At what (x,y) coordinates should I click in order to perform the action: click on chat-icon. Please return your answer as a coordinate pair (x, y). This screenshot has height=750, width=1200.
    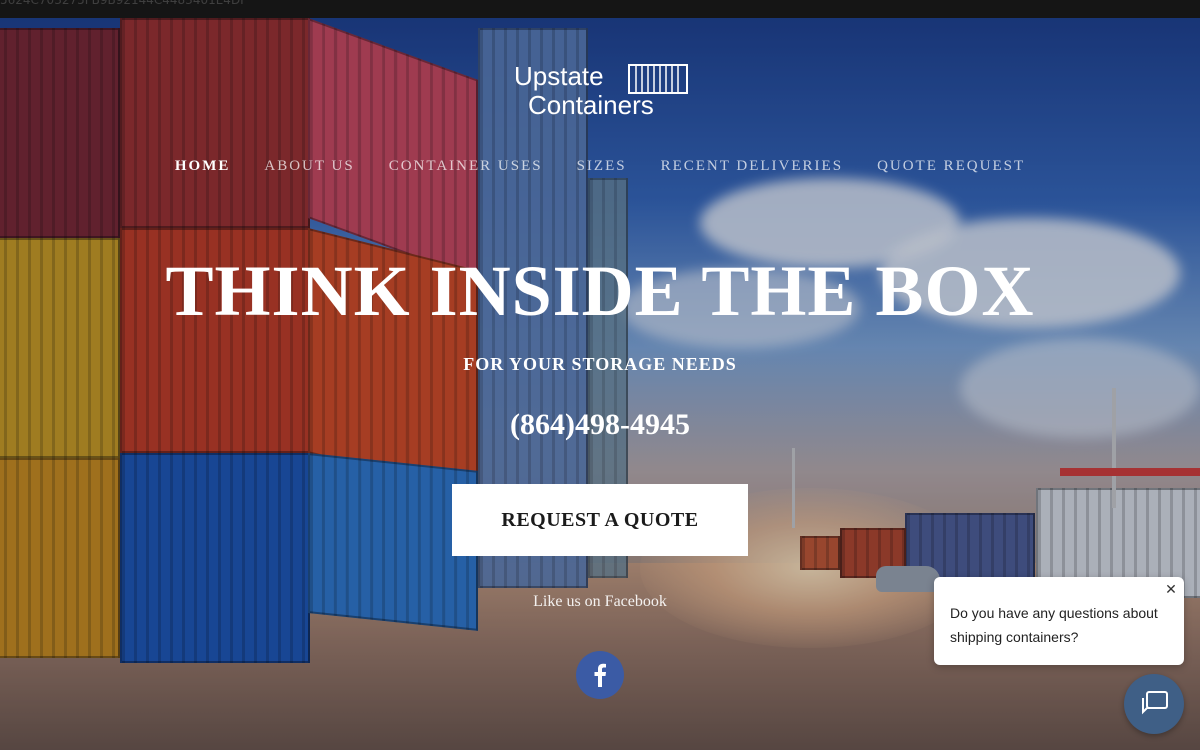
    Looking at the image, I should click on (1155, 703).